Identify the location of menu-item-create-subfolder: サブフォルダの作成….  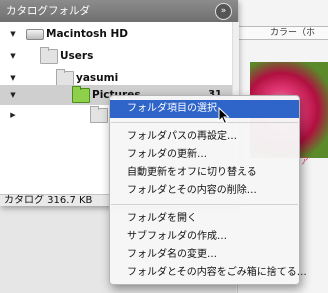
(204, 237).